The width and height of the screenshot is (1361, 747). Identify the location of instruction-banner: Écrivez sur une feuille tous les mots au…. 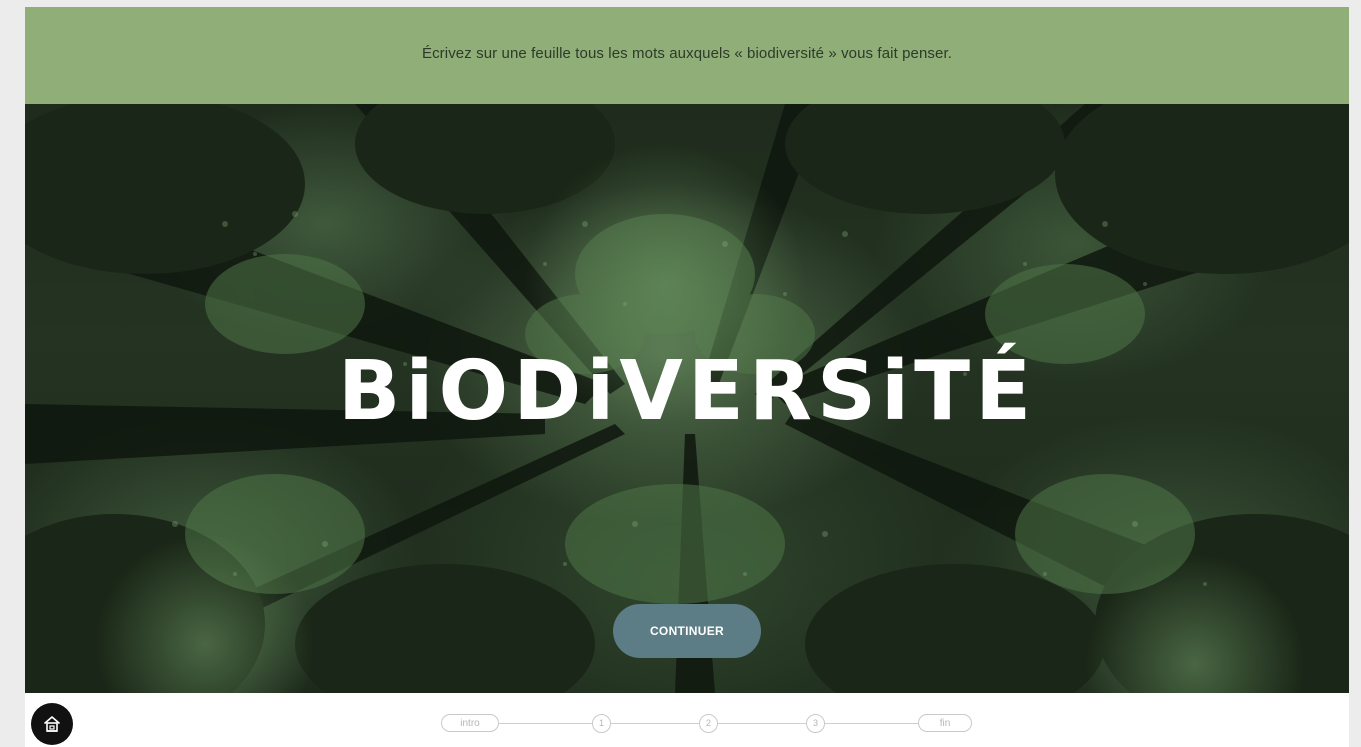
(687, 55).